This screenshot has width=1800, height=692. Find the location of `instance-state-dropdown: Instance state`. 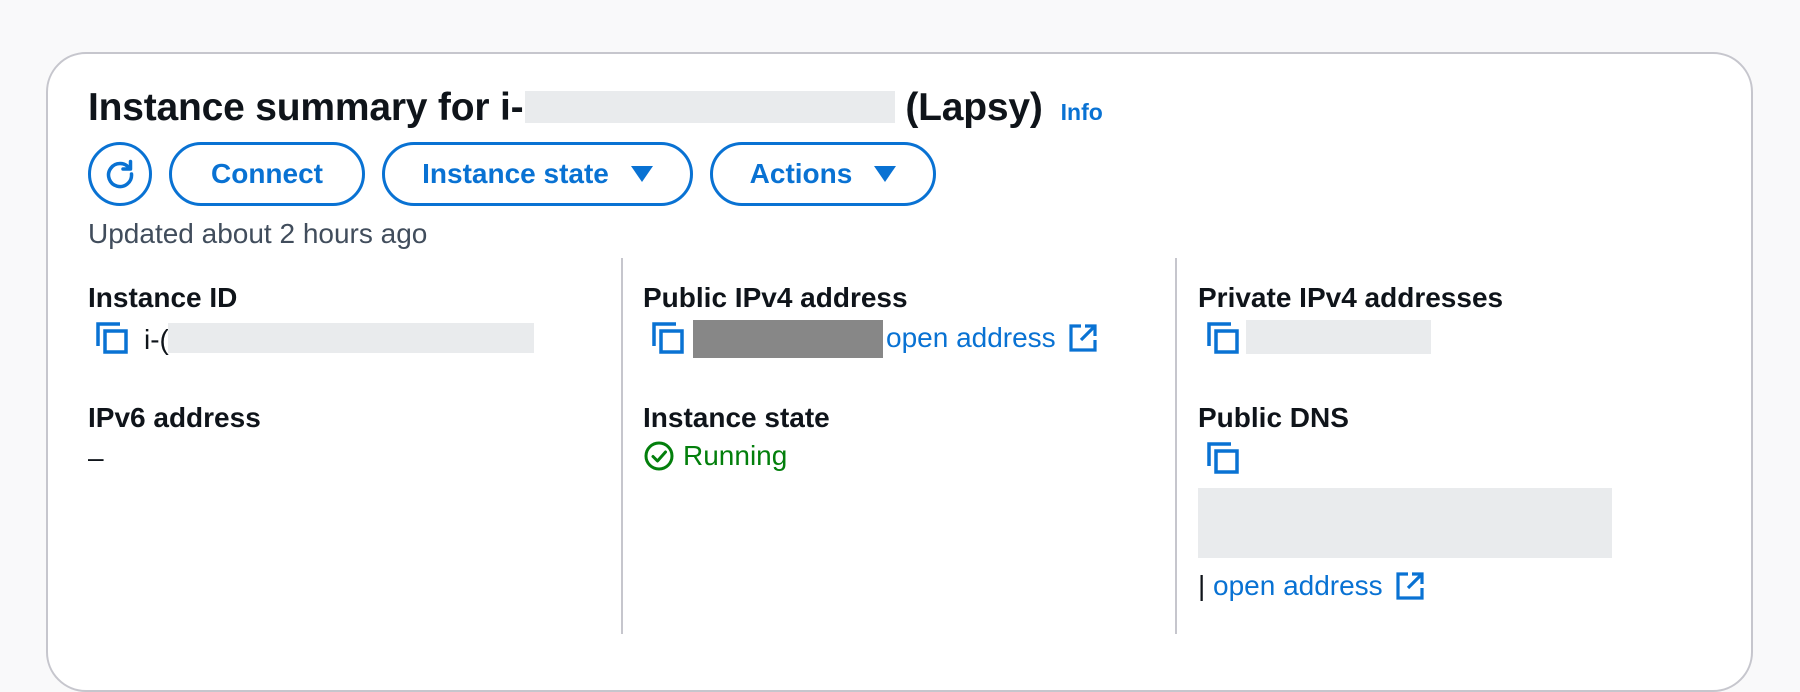

instance-state-dropdown: Instance state is located at coordinates (537, 174).